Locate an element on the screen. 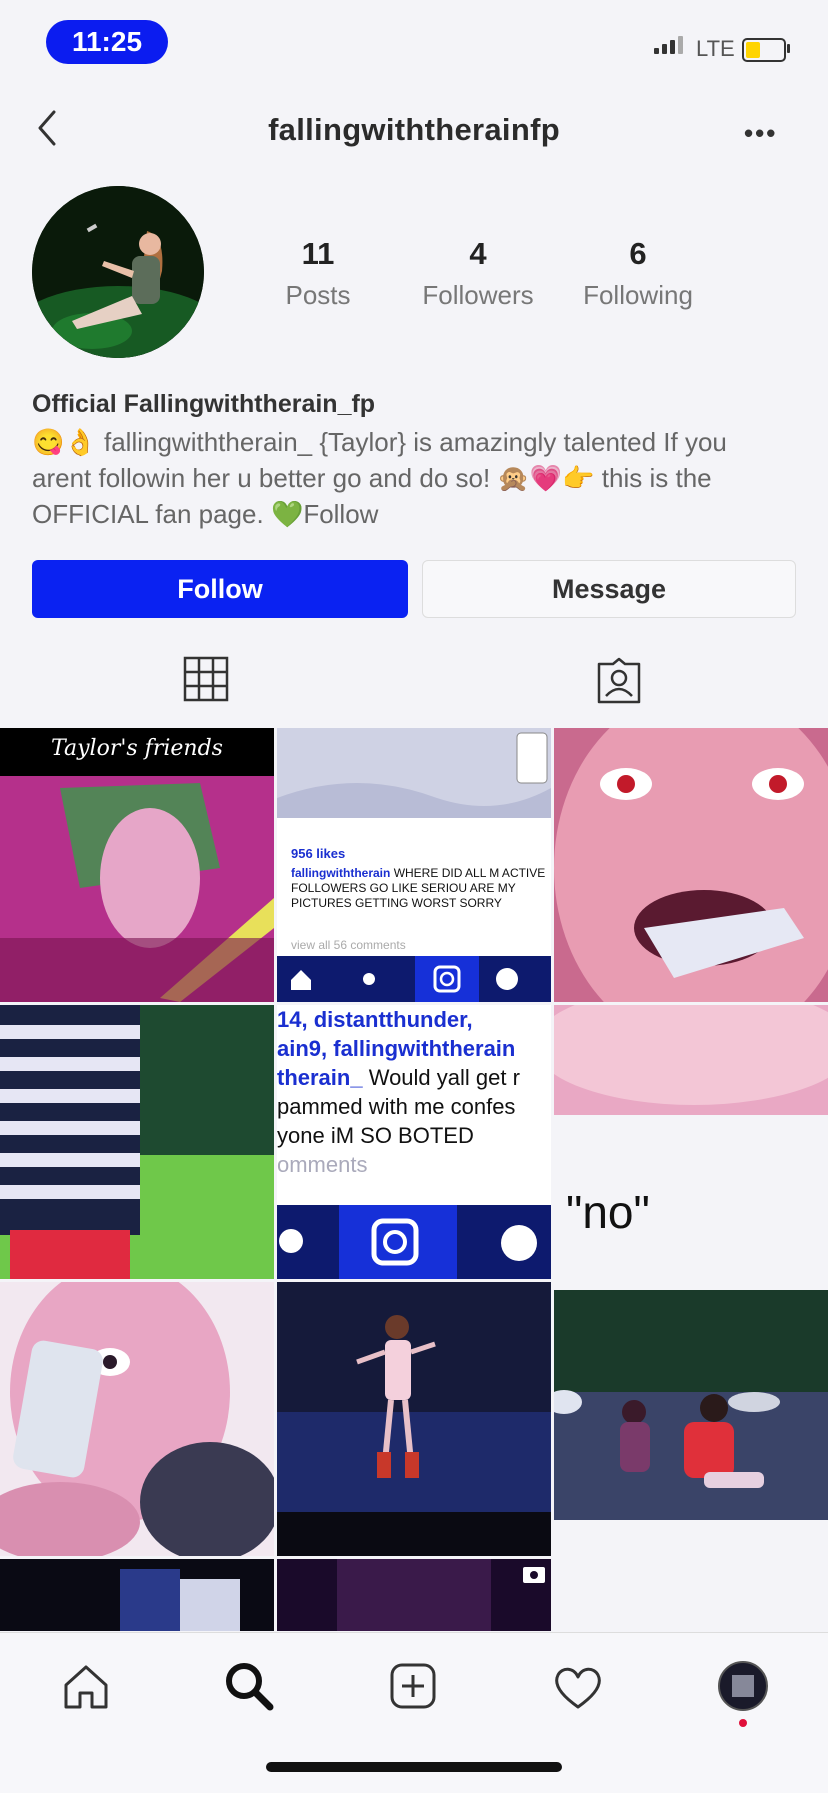 Image resolution: width=828 pixels, height=1793 pixels. post-caption: yone iM SO BOTED is located at coordinates (375, 1135).